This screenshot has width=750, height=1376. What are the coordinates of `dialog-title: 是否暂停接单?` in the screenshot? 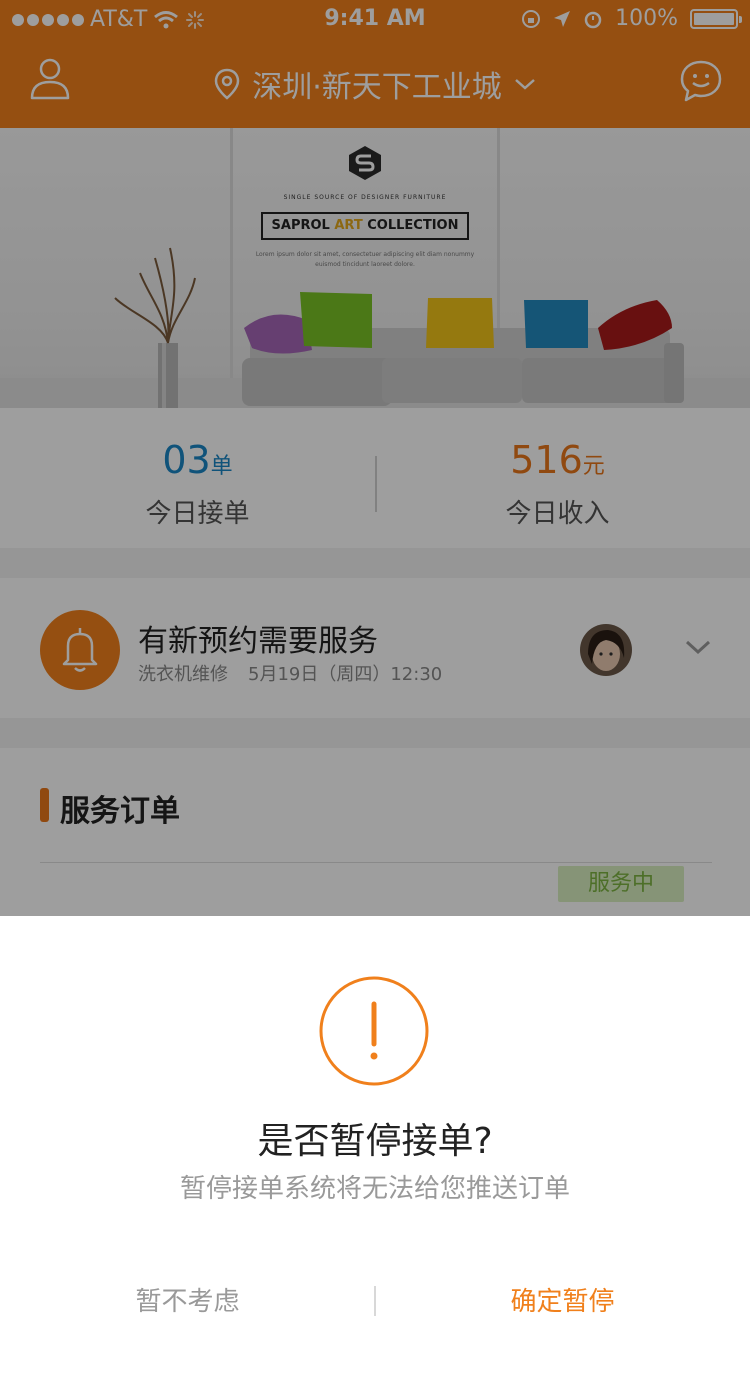 It's located at (375, 1141).